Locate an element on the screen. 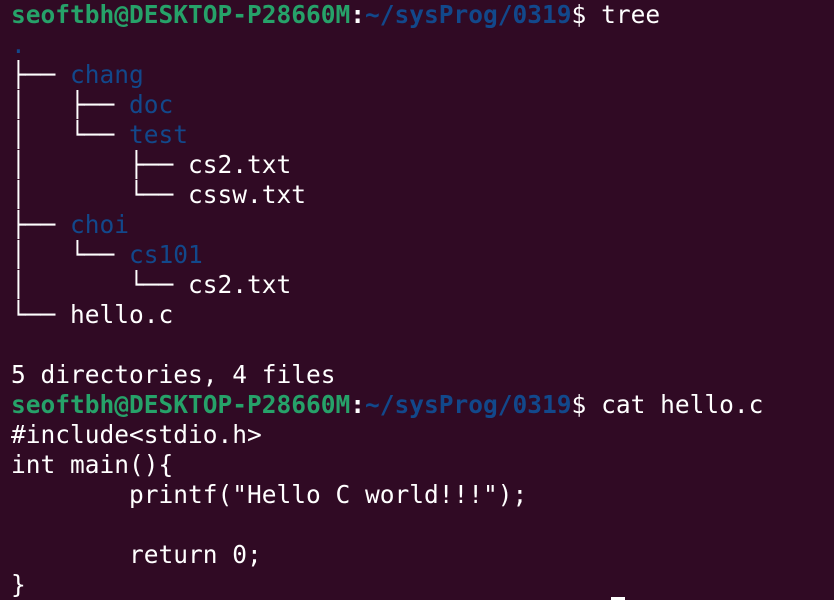 This screenshot has width=834, height=600. command-text: cat hello.c is located at coordinates (682, 404).